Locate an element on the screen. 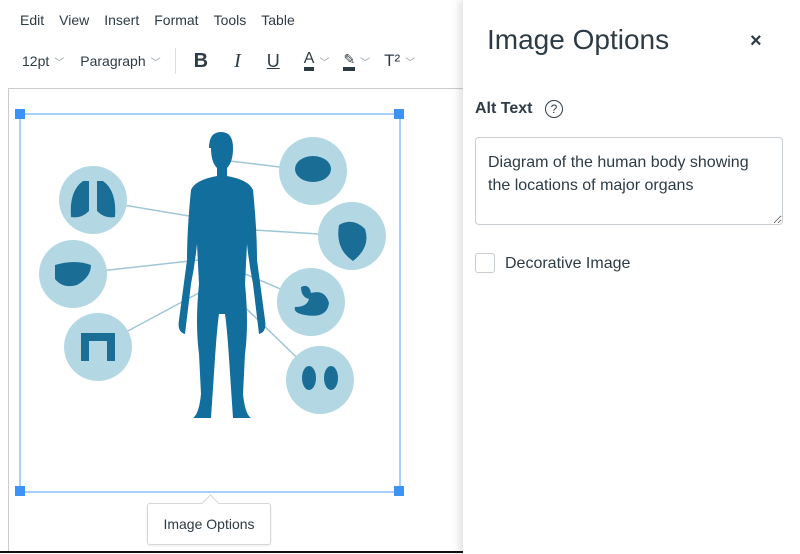 This screenshot has width=800, height=554. toolbar: 12pt ﹀ Paragraph ﹀ B I U A ﹀ ✎ ﹀ T² ﹀ is located at coordinates (218, 61).